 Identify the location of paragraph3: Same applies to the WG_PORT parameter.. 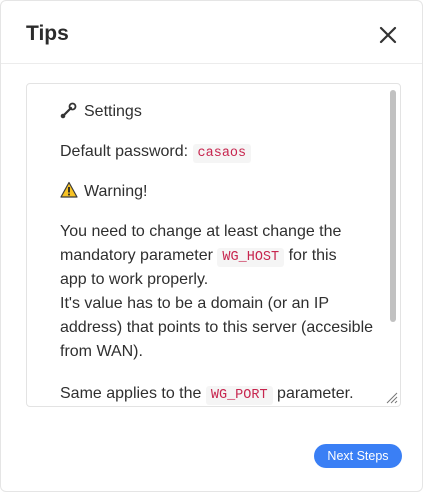
(207, 394).